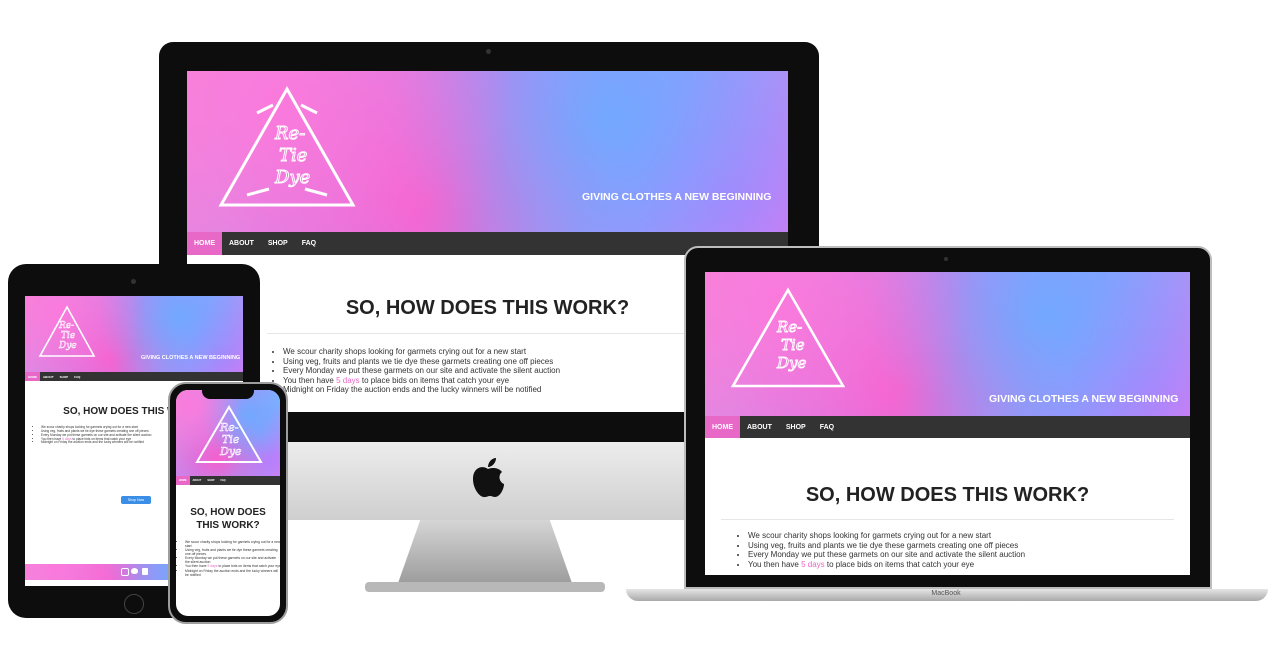 This screenshot has width=1279, height=649. I want to click on instagram-icon, so click(125, 572).